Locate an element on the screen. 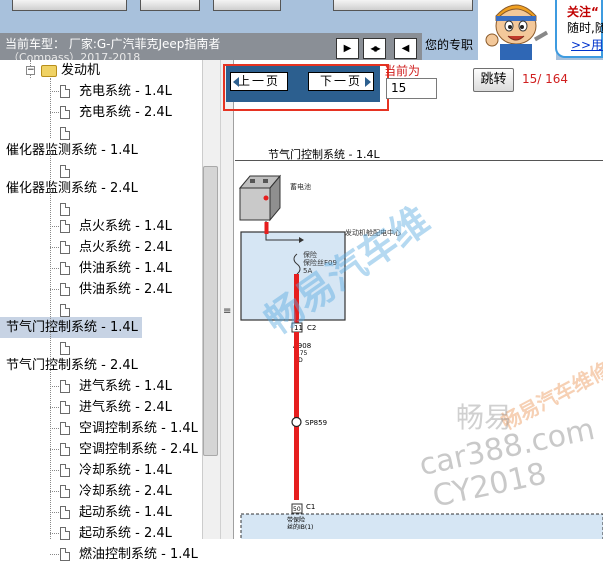 This screenshot has width=603, height=565. tree-item: 点火系统 - 1.4L is located at coordinates (116, 226).